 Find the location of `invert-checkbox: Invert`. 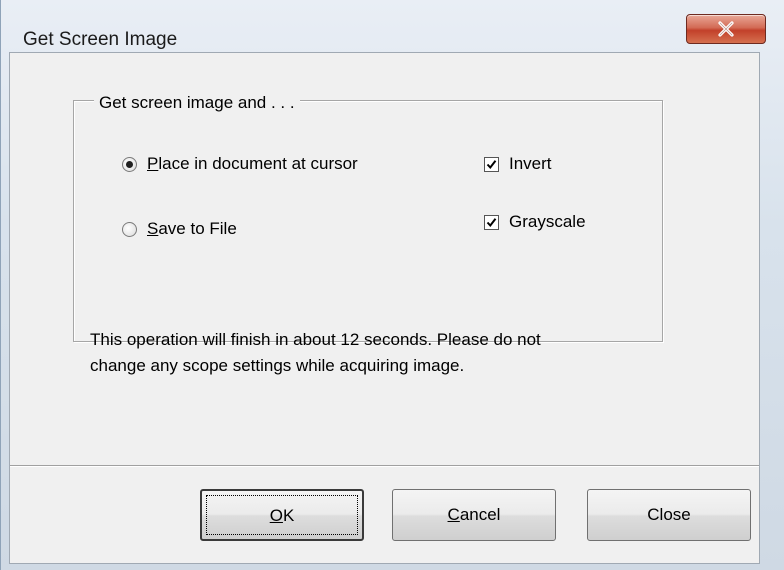

invert-checkbox: Invert is located at coordinates (518, 164).